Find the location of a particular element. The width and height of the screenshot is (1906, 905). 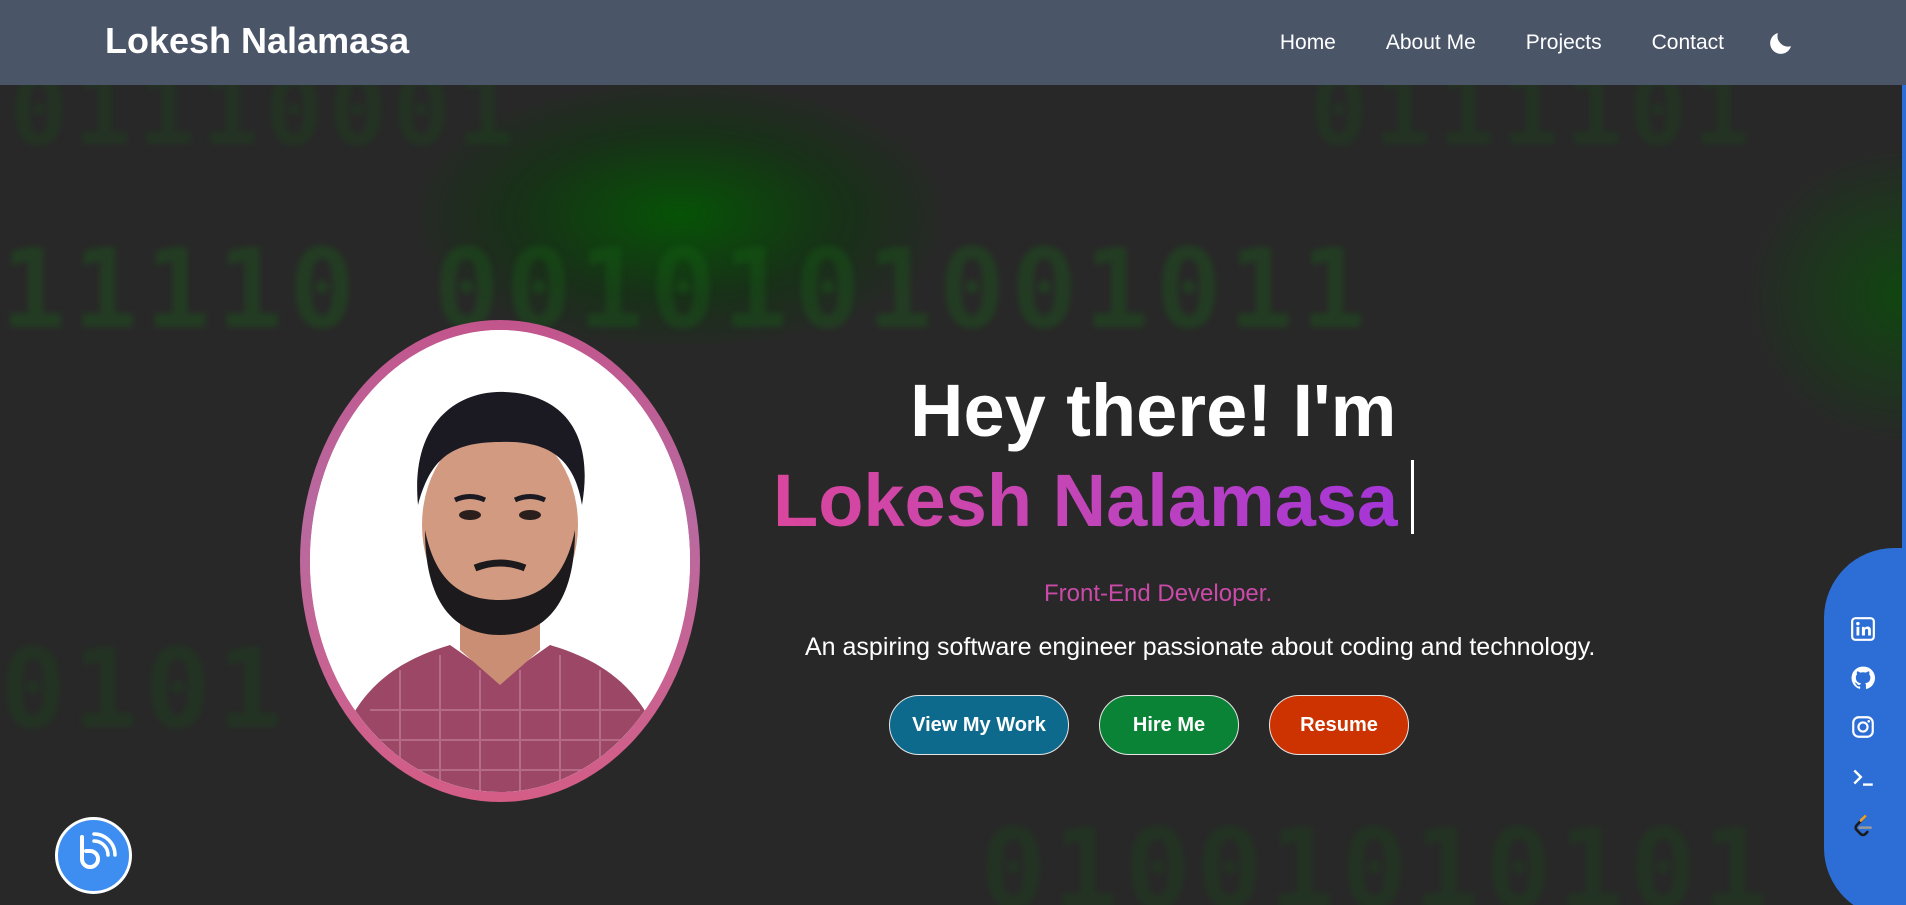

moon-icon is located at coordinates (1781, 43).